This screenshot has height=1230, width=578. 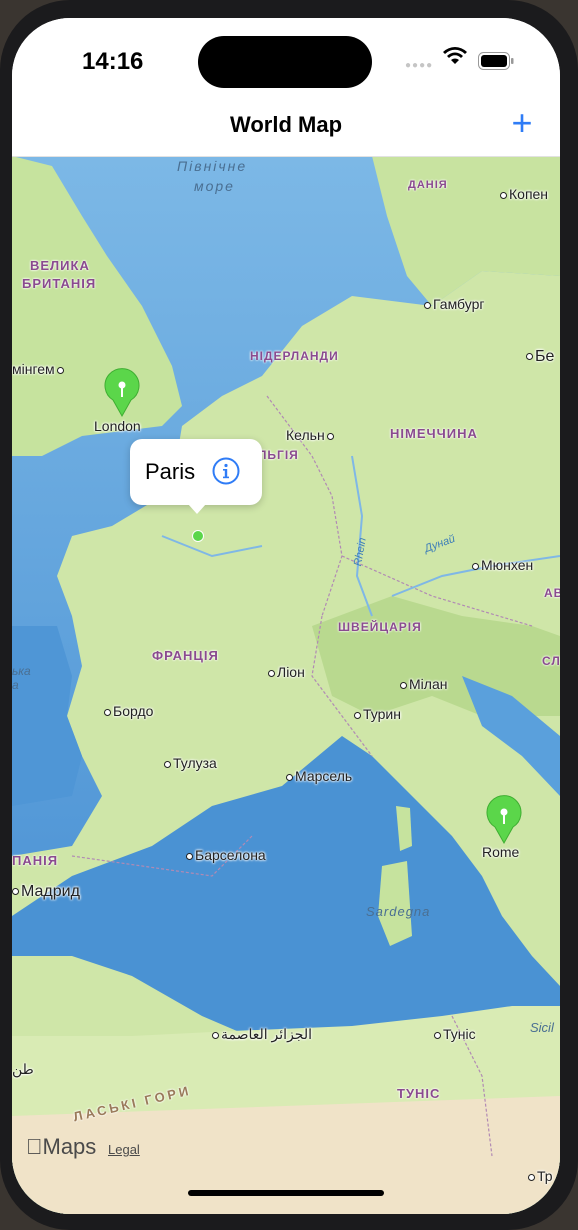 I want to click on battery-icon, so click(x=496, y=61).